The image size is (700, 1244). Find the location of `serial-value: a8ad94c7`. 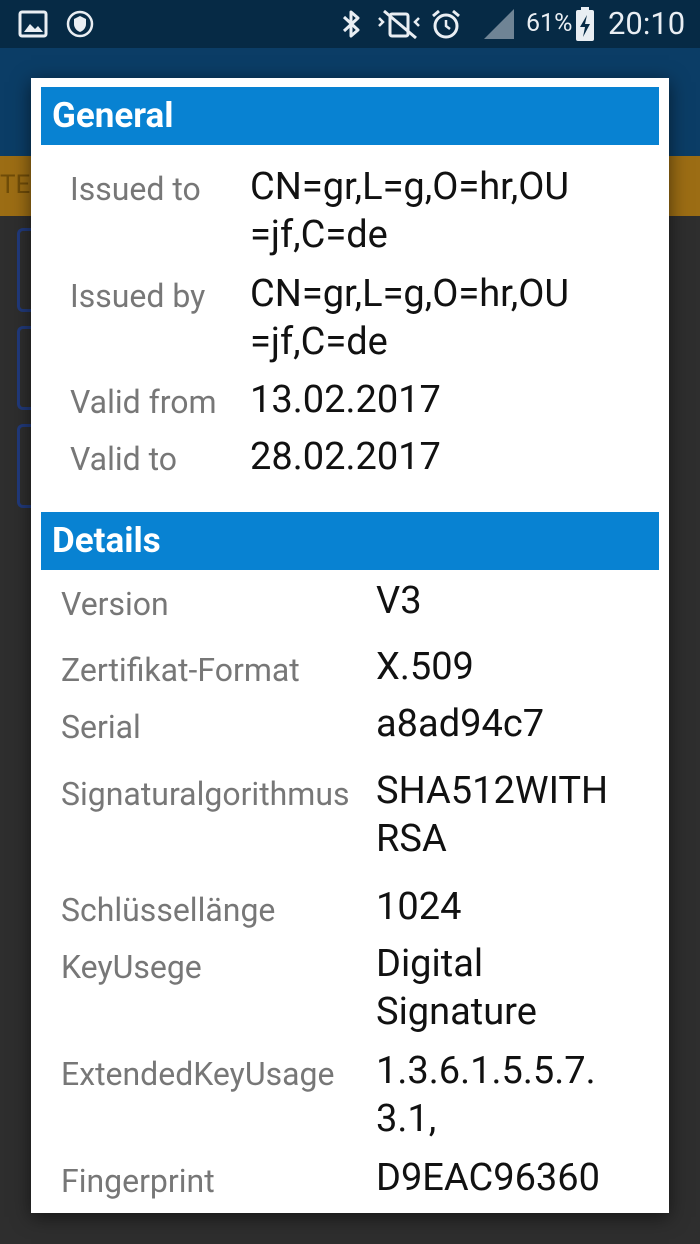

serial-value: a8ad94c7 is located at coordinates (460, 724).